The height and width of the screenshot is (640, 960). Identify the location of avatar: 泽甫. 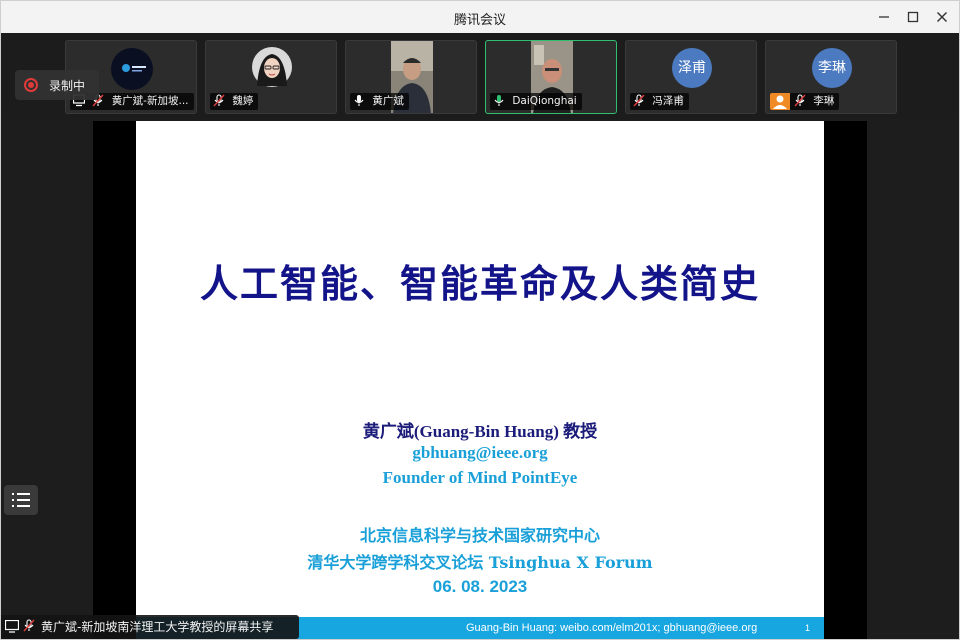
(692, 68).